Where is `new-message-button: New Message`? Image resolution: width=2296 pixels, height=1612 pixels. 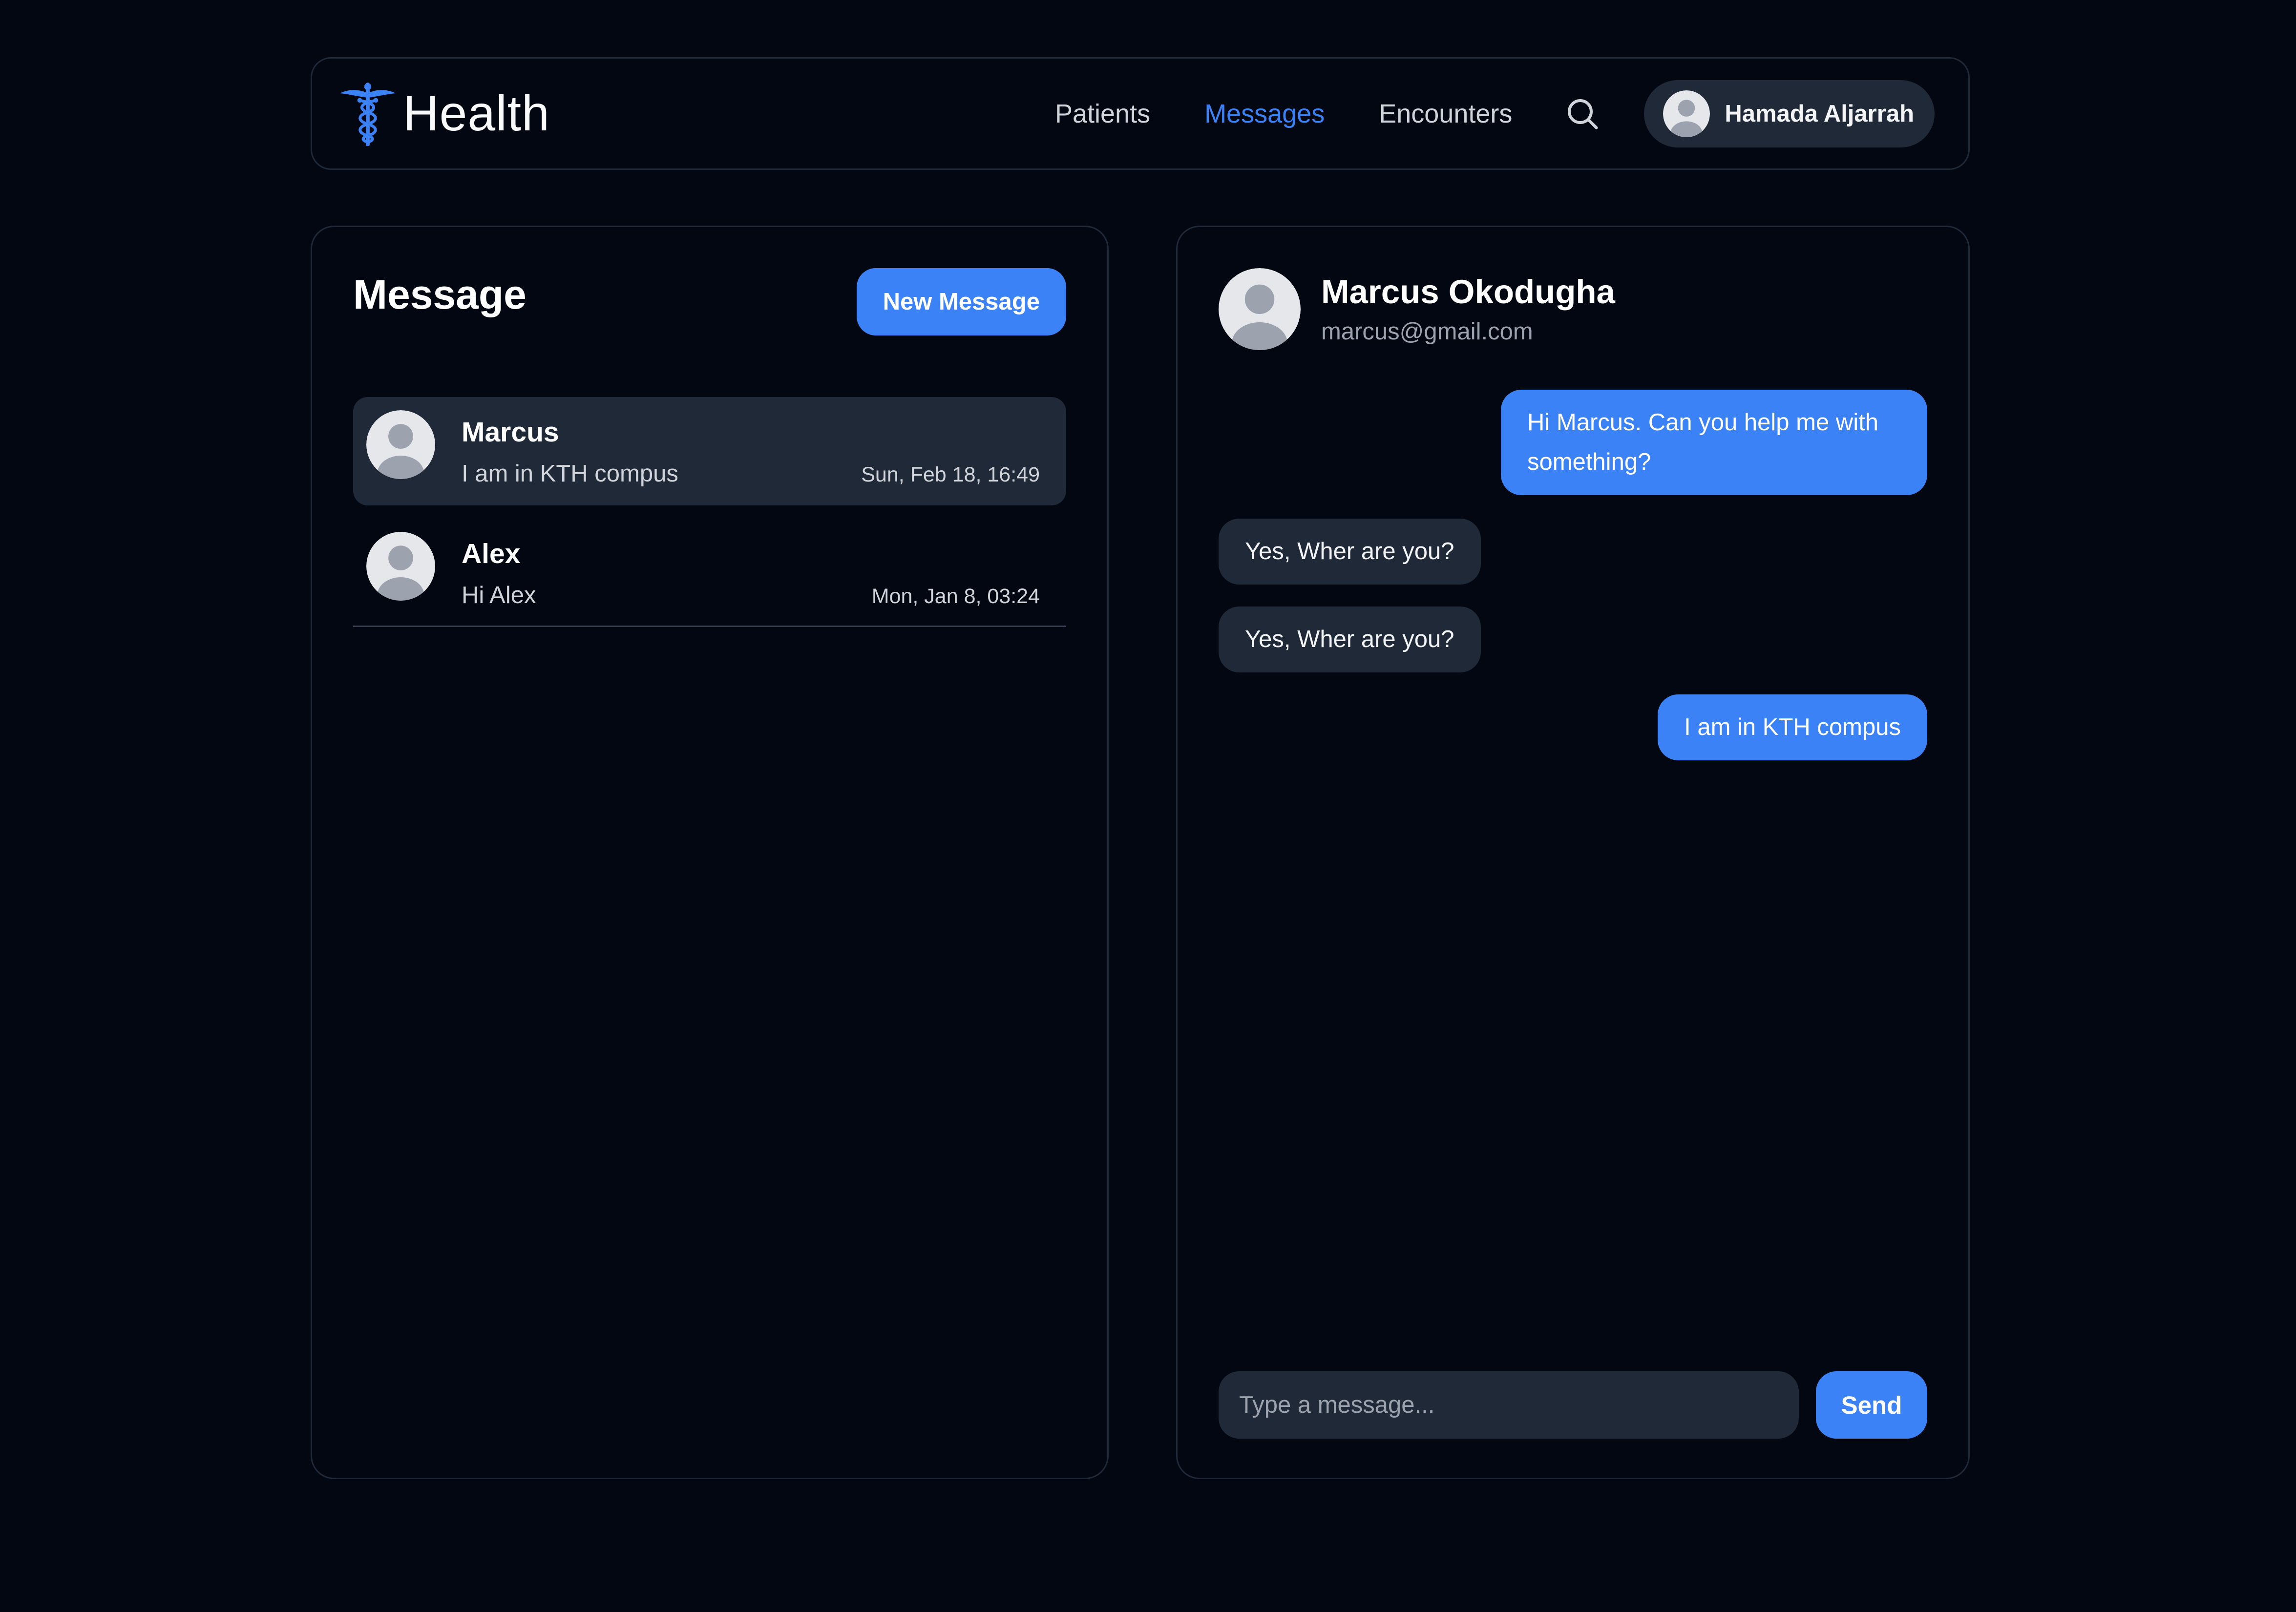 new-message-button: New Message is located at coordinates (961, 301).